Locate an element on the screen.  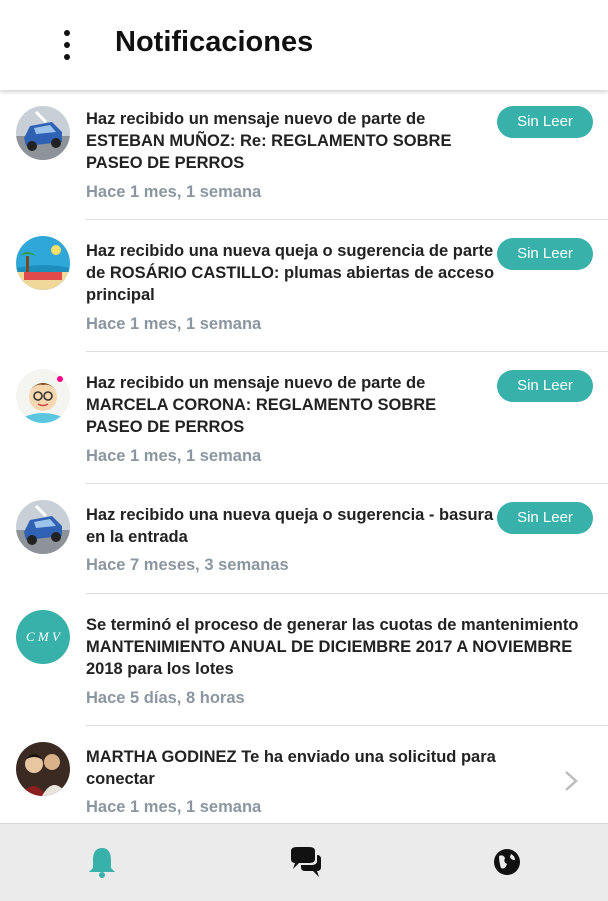
bottom-nav is located at coordinates (304, 862).